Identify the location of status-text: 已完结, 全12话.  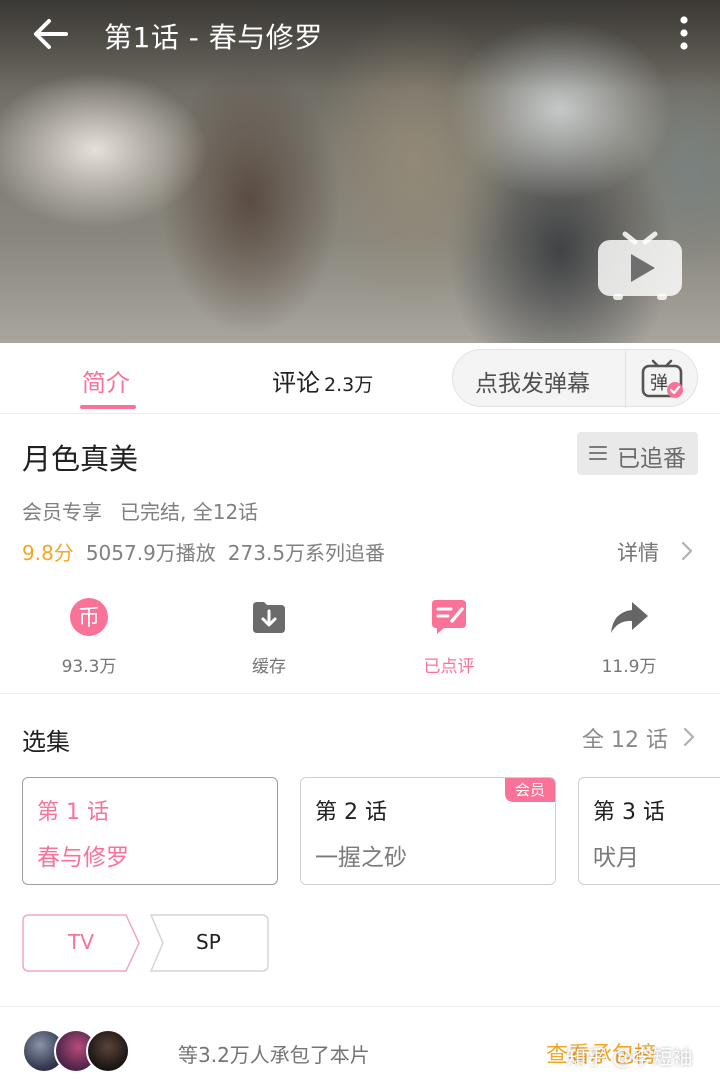
(189, 512).